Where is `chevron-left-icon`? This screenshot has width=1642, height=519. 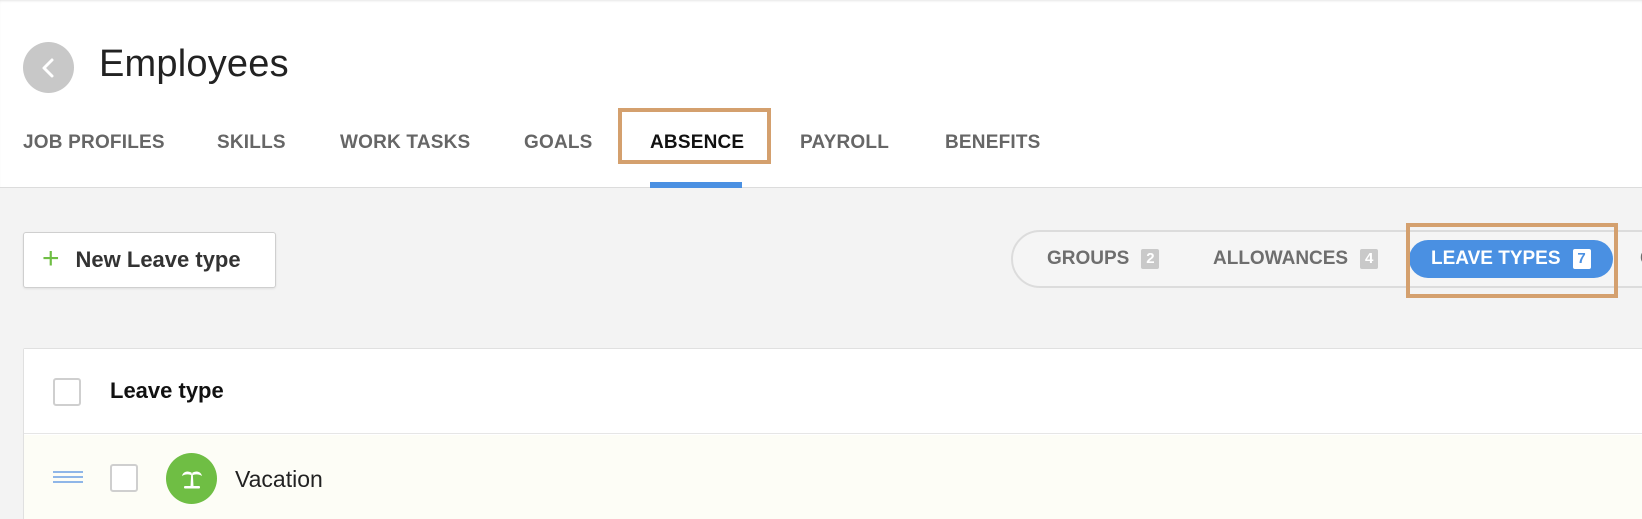
chevron-left-icon is located at coordinates (47, 67).